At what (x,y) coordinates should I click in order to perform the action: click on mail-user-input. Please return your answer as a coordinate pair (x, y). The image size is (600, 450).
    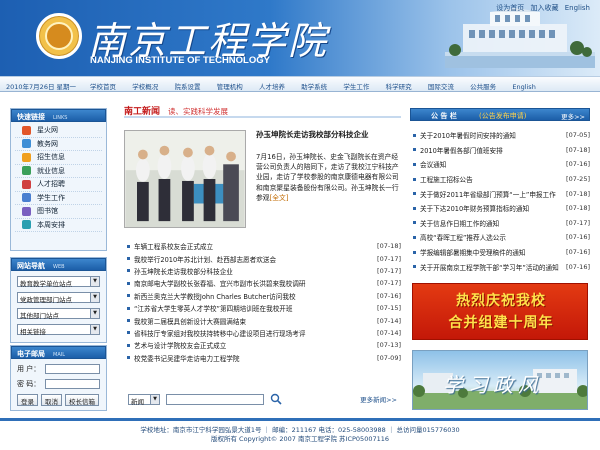
    Looking at the image, I should click on (72, 369).